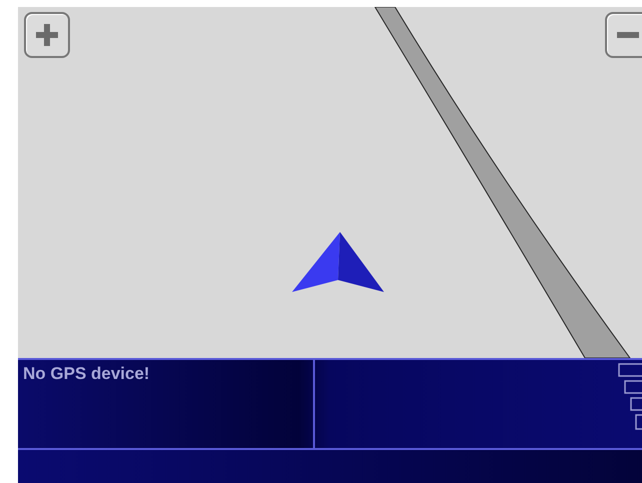 The width and height of the screenshot is (642, 483). Describe the element at coordinates (338, 262) in the screenshot. I see `position-arrow-icon` at that location.